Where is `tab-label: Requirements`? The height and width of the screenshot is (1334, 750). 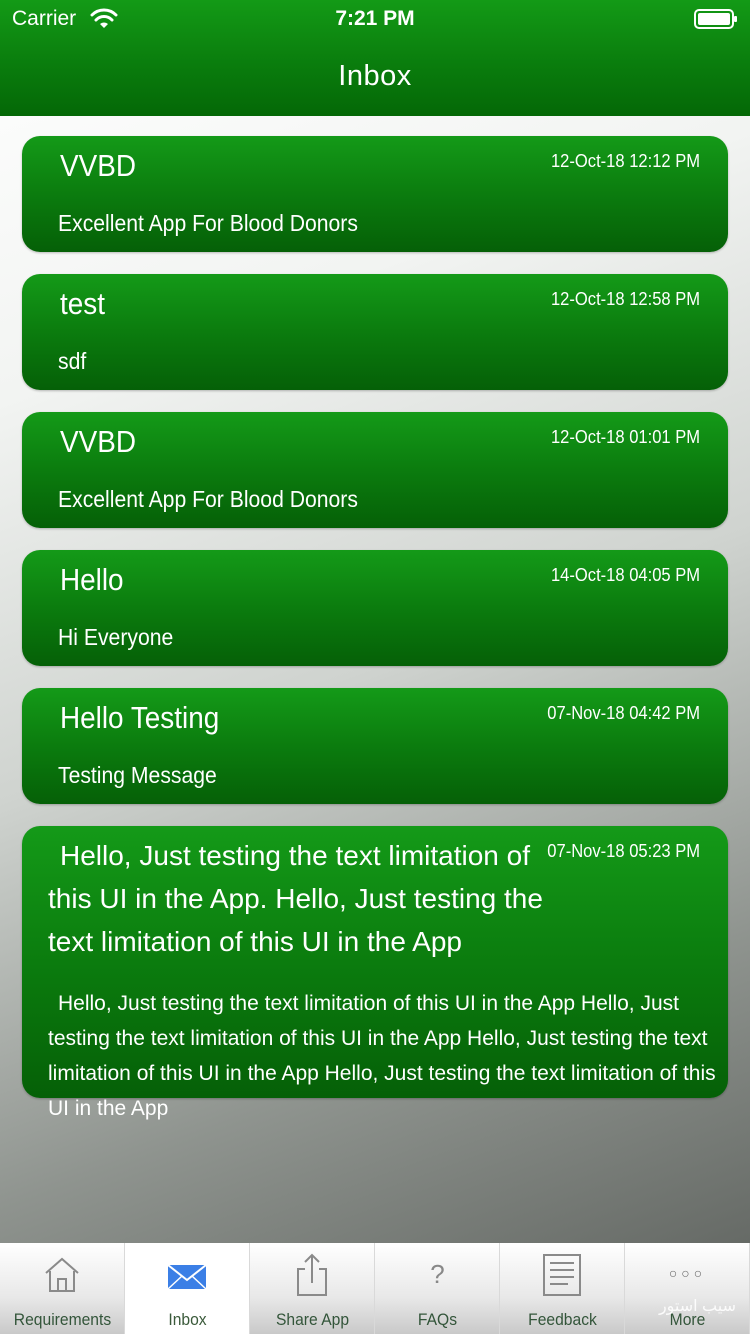 tab-label: Requirements is located at coordinates (62, 1319).